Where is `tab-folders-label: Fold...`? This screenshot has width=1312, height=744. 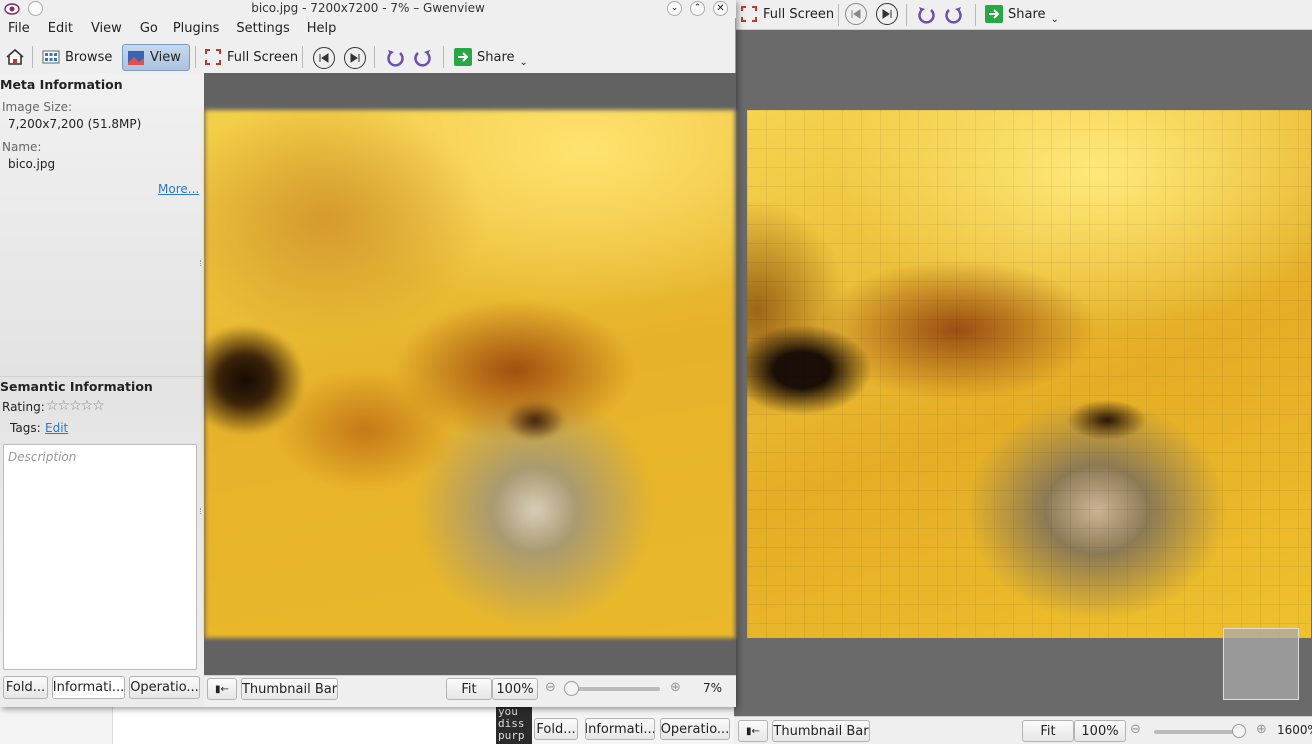
tab-folders-label: Fold... is located at coordinates (25, 687).